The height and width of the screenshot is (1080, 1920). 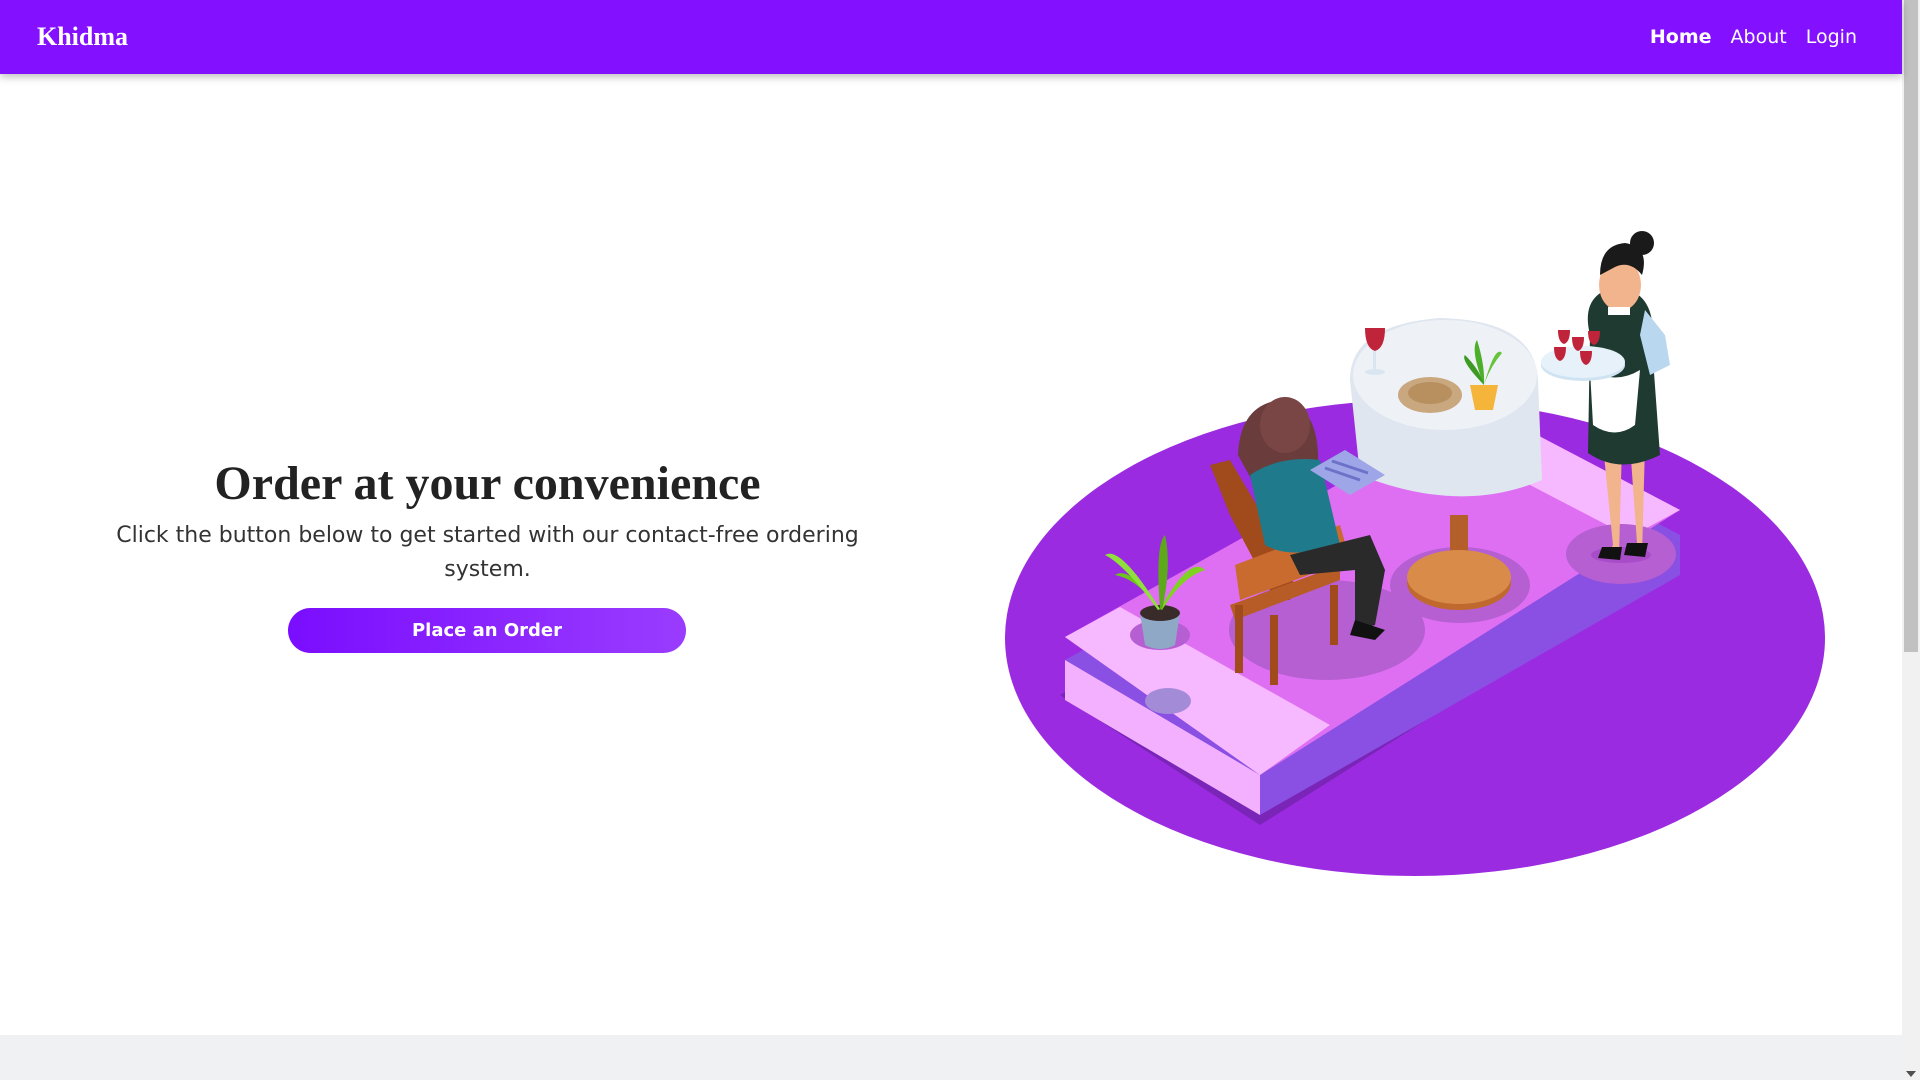 I want to click on brand-logo: Khidma, so click(x=82, y=37).